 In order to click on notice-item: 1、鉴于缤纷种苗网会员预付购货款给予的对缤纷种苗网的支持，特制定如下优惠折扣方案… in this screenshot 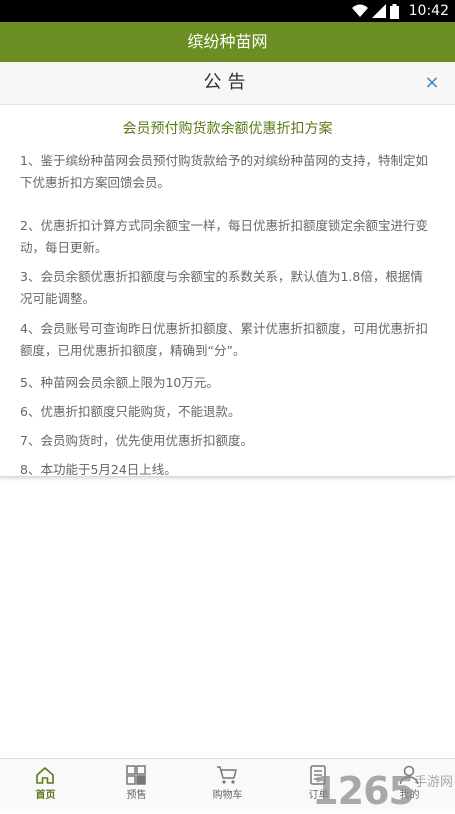, I will do `click(224, 171)`.